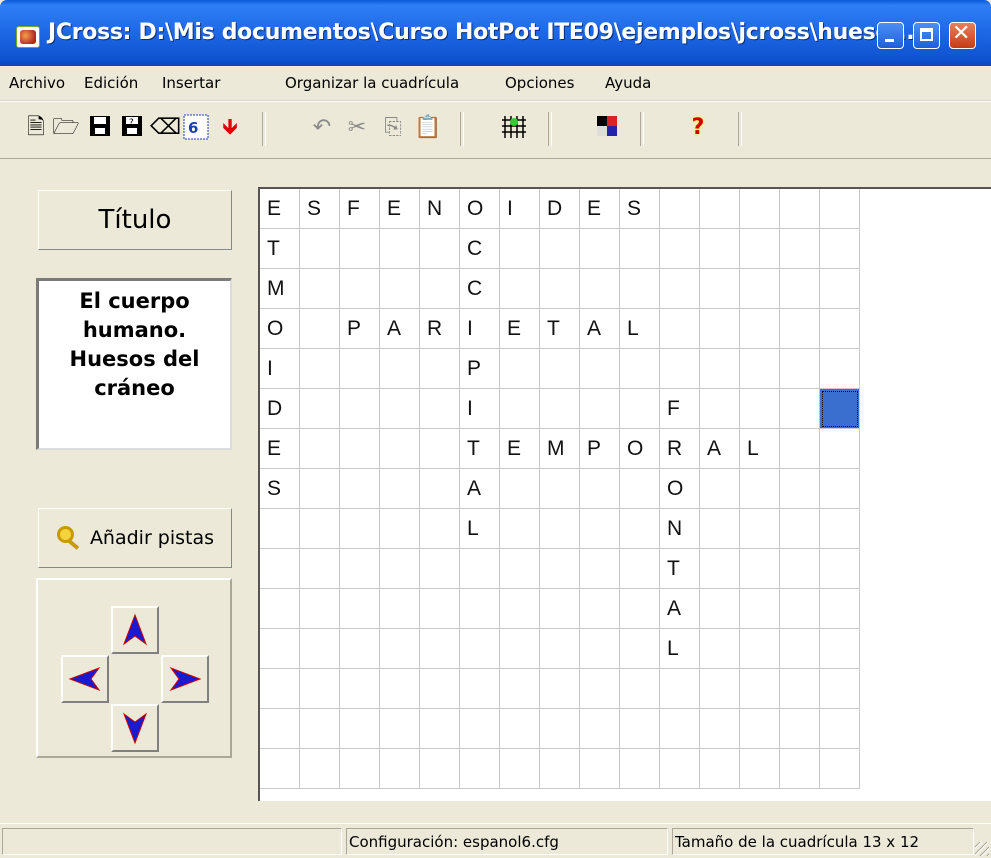  What do you see at coordinates (135, 220) in the screenshot?
I see `title-button: Título` at bounding box center [135, 220].